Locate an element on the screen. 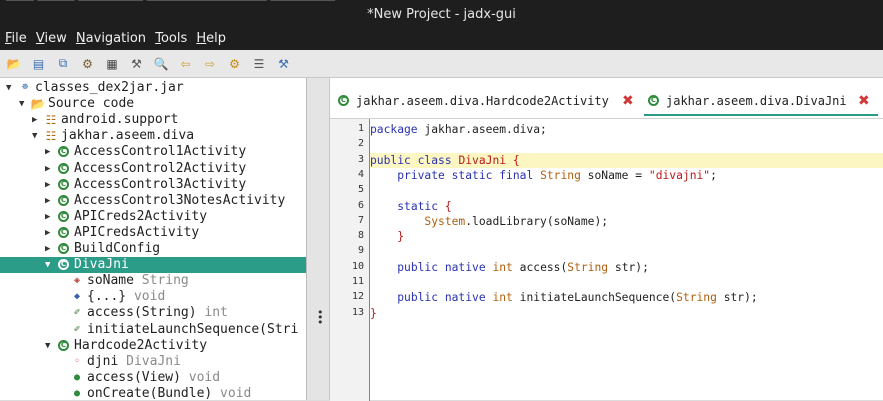 The width and height of the screenshot is (883, 401). tree-node-text: jakhar.aseem.diva is located at coordinates (127, 136).